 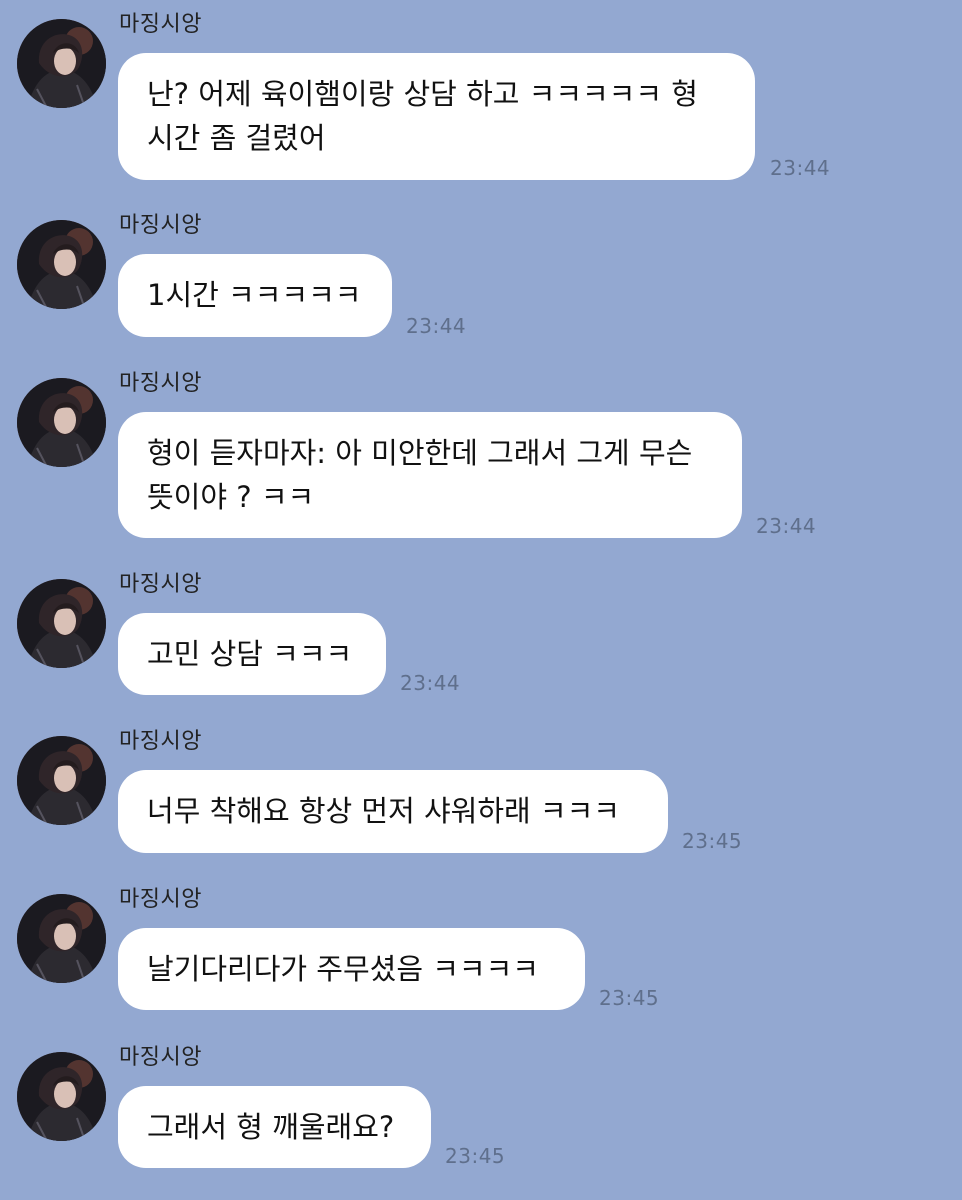 What do you see at coordinates (351, 969) in the screenshot?
I see `message-bubble: 날기다리다가 주무셨음 ㅋㅋㅋㅋ` at bounding box center [351, 969].